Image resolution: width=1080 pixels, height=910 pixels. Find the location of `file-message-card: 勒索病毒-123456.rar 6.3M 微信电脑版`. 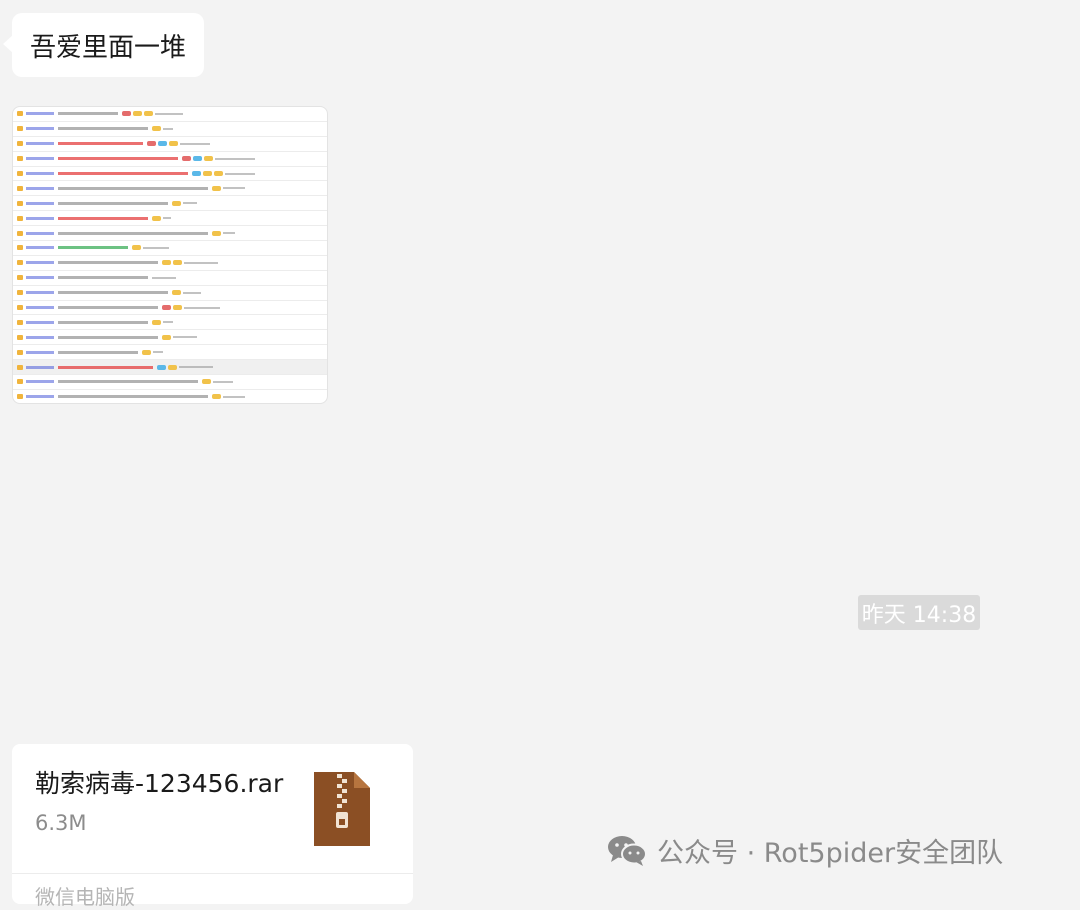

file-message-card: 勒索病毒-123456.rar 6.3M 微信电脑版 is located at coordinates (212, 826).